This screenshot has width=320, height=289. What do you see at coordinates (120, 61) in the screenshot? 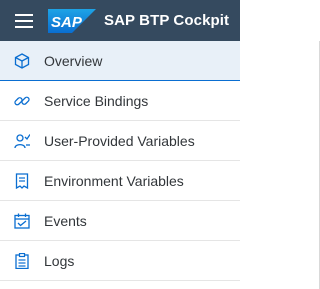
I see `nav-item-overview: Overview` at bounding box center [120, 61].